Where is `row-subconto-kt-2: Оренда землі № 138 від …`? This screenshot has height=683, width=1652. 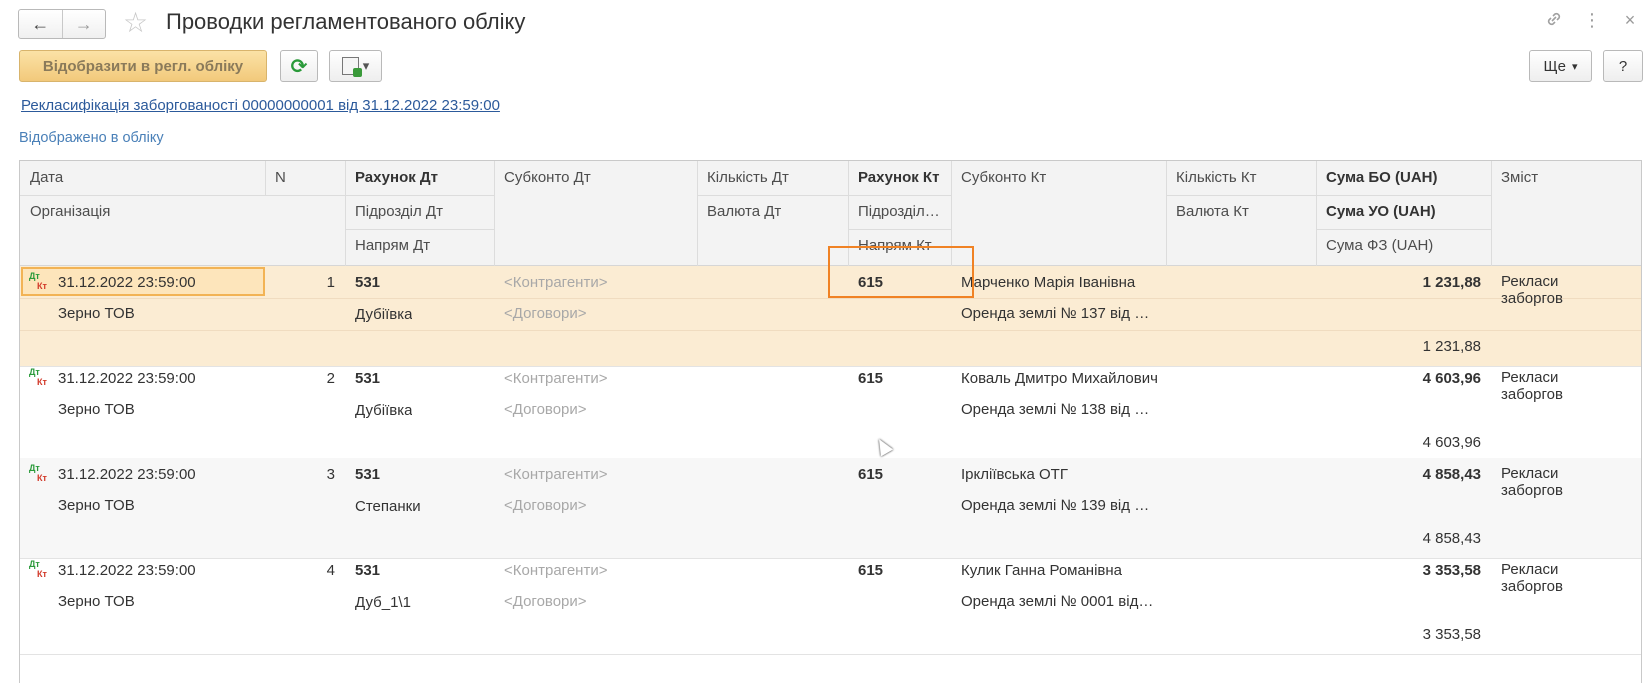
row-subconto-kt-2: Оренда землі № 138 від … is located at coordinates (1055, 409).